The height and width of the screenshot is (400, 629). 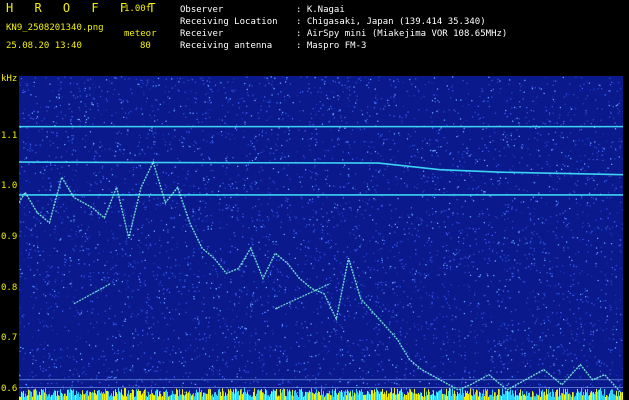 What do you see at coordinates (55, 28) in the screenshot?
I see `filename-label: KN9_2508201340.png` at bounding box center [55, 28].